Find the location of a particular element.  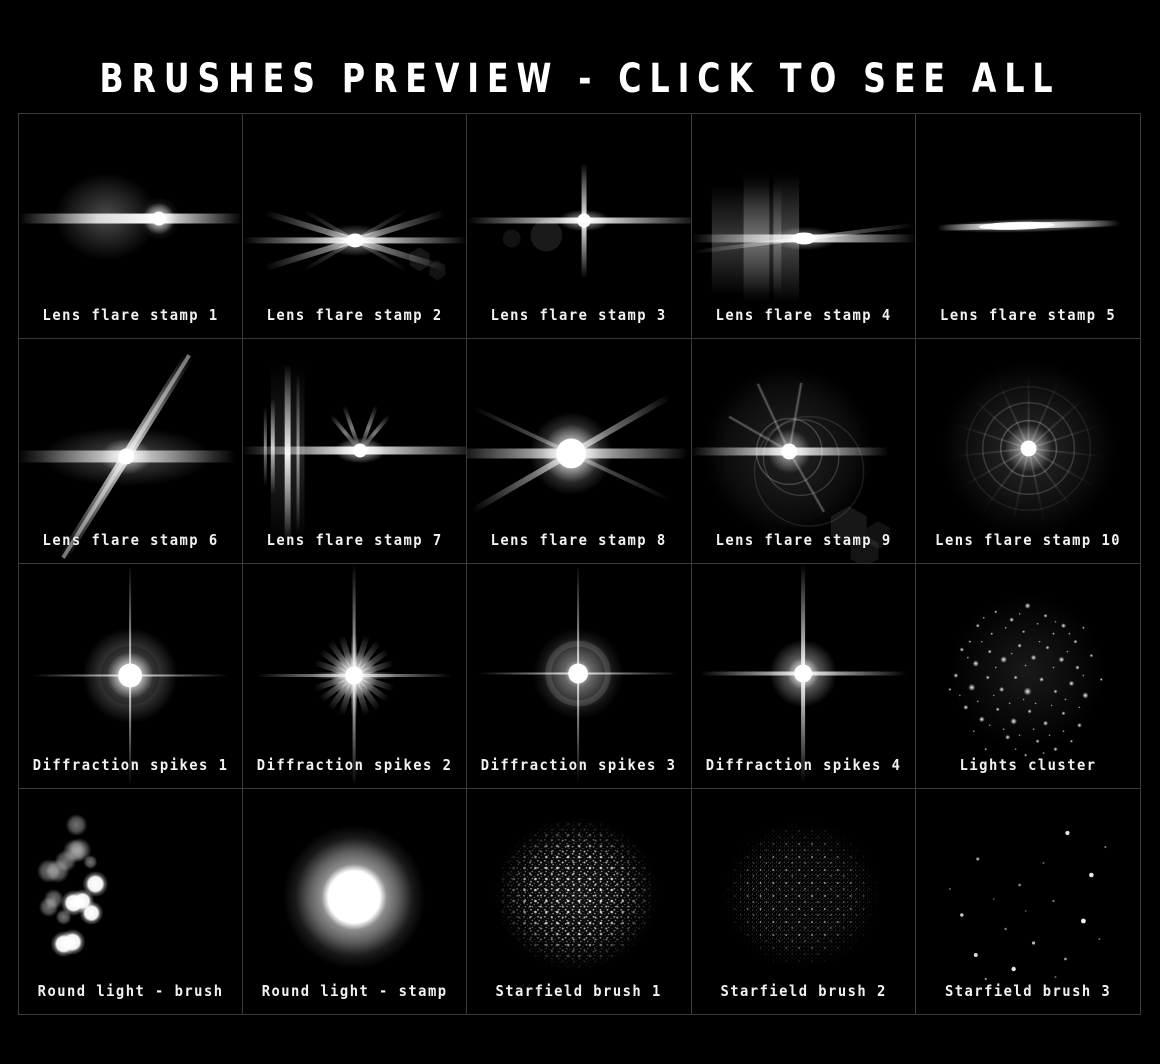

brush-cell-lens-flare-stamp-2: Lens flare stamp 2 is located at coordinates (355, 226).